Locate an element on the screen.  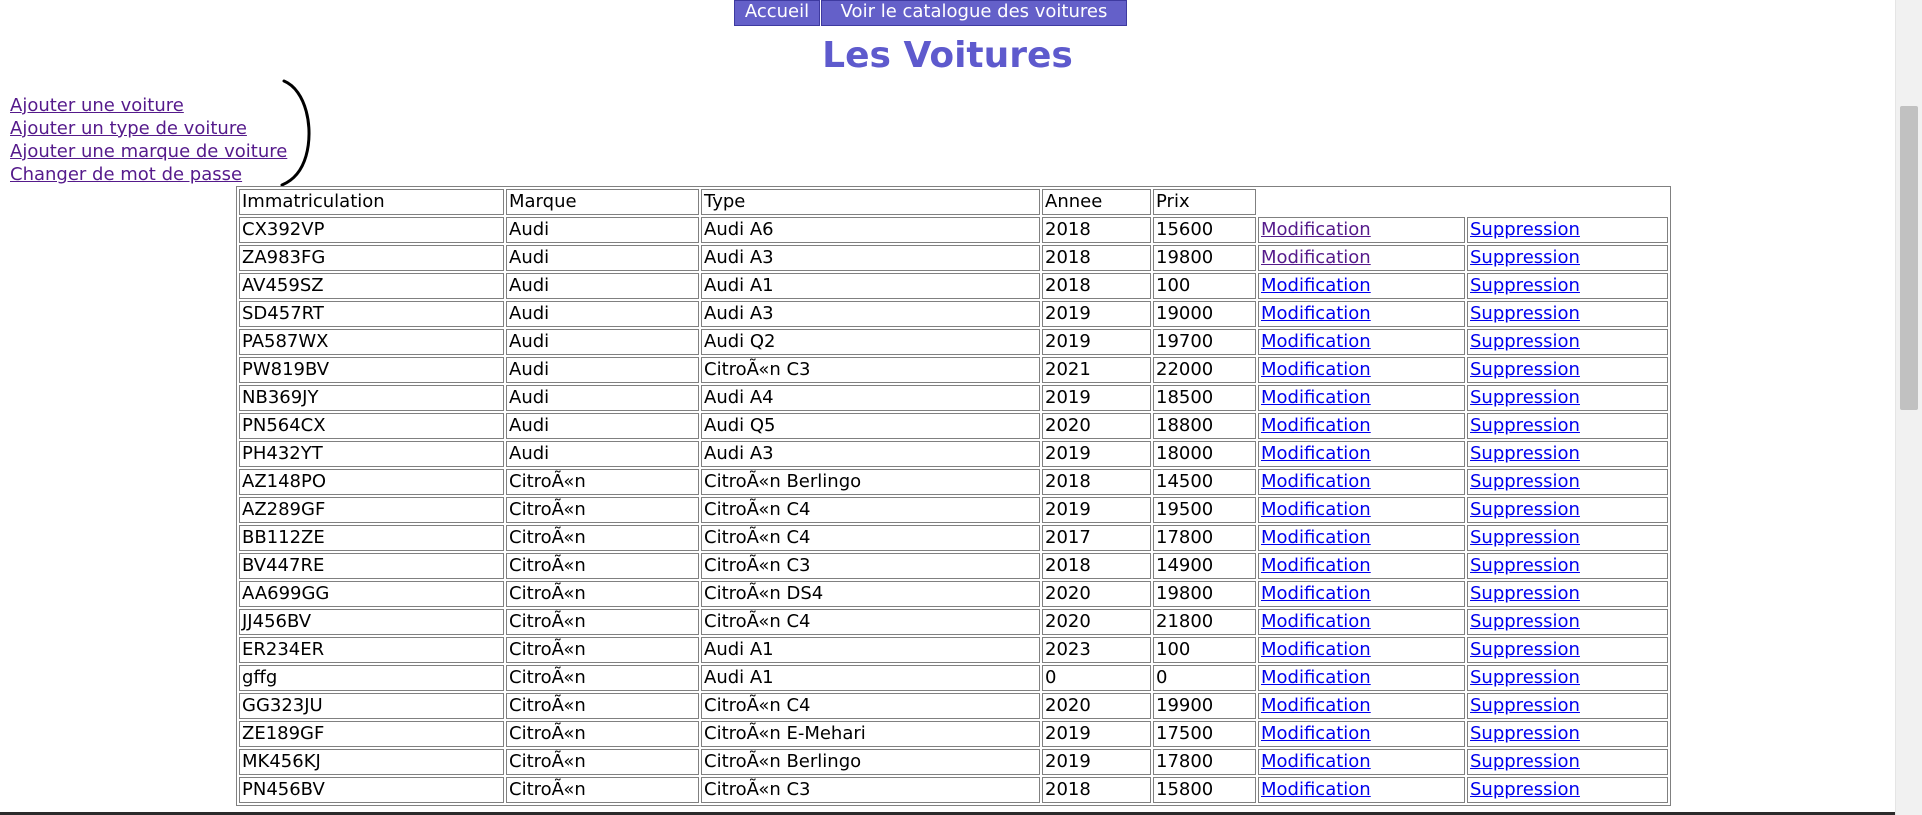
change-password-link: Changer de mot de passe is located at coordinates (148, 174).